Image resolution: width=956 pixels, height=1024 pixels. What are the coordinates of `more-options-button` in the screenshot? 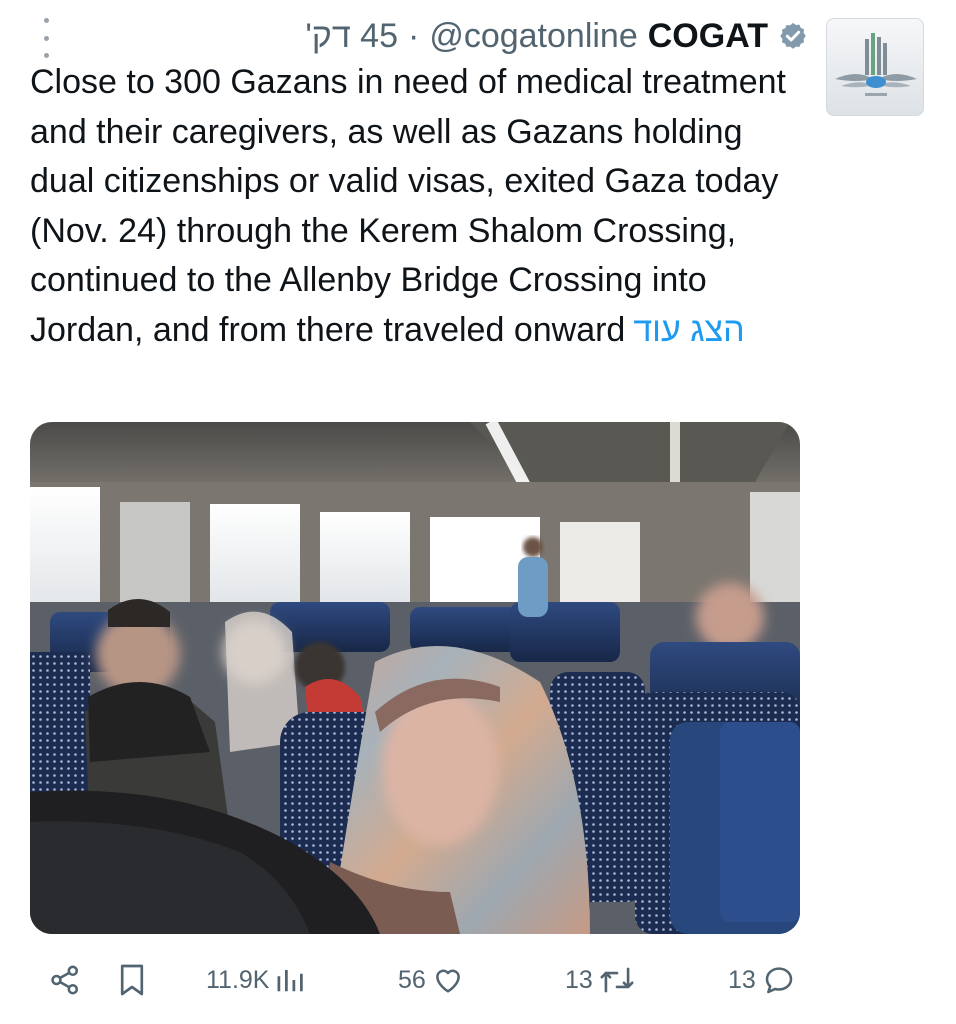 It's located at (46, 38).